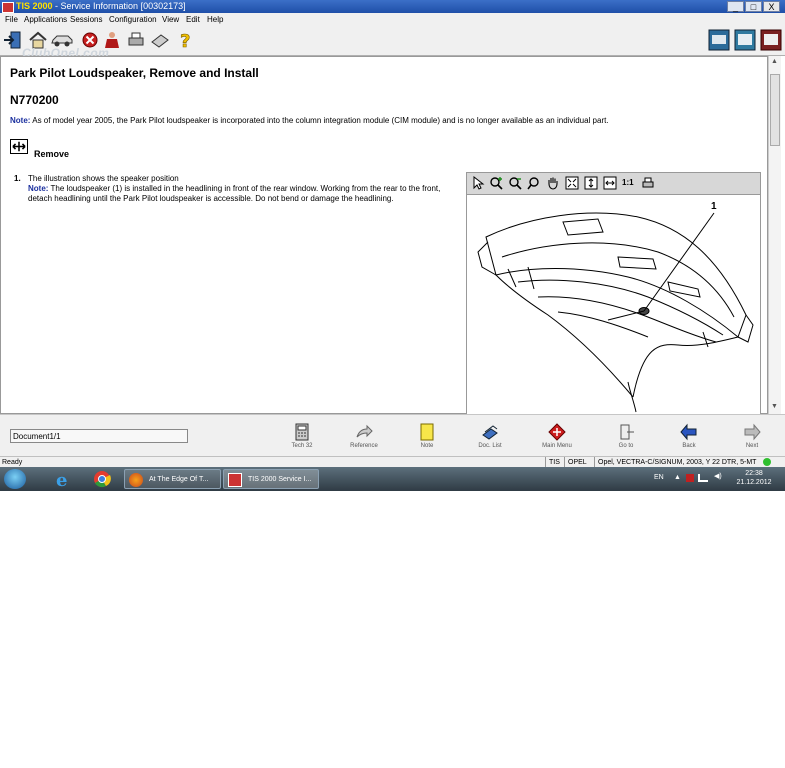 The width and height of the screenshot is (785, 768). Describe the element at coordinates (11, 19) in the screenshot. I see `menu-file: File` at that location.